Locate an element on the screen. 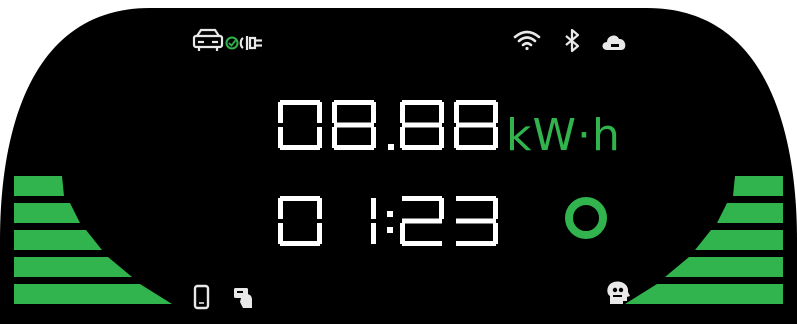  energy-unit-label: kW·h is located at coordinates (563, 135).